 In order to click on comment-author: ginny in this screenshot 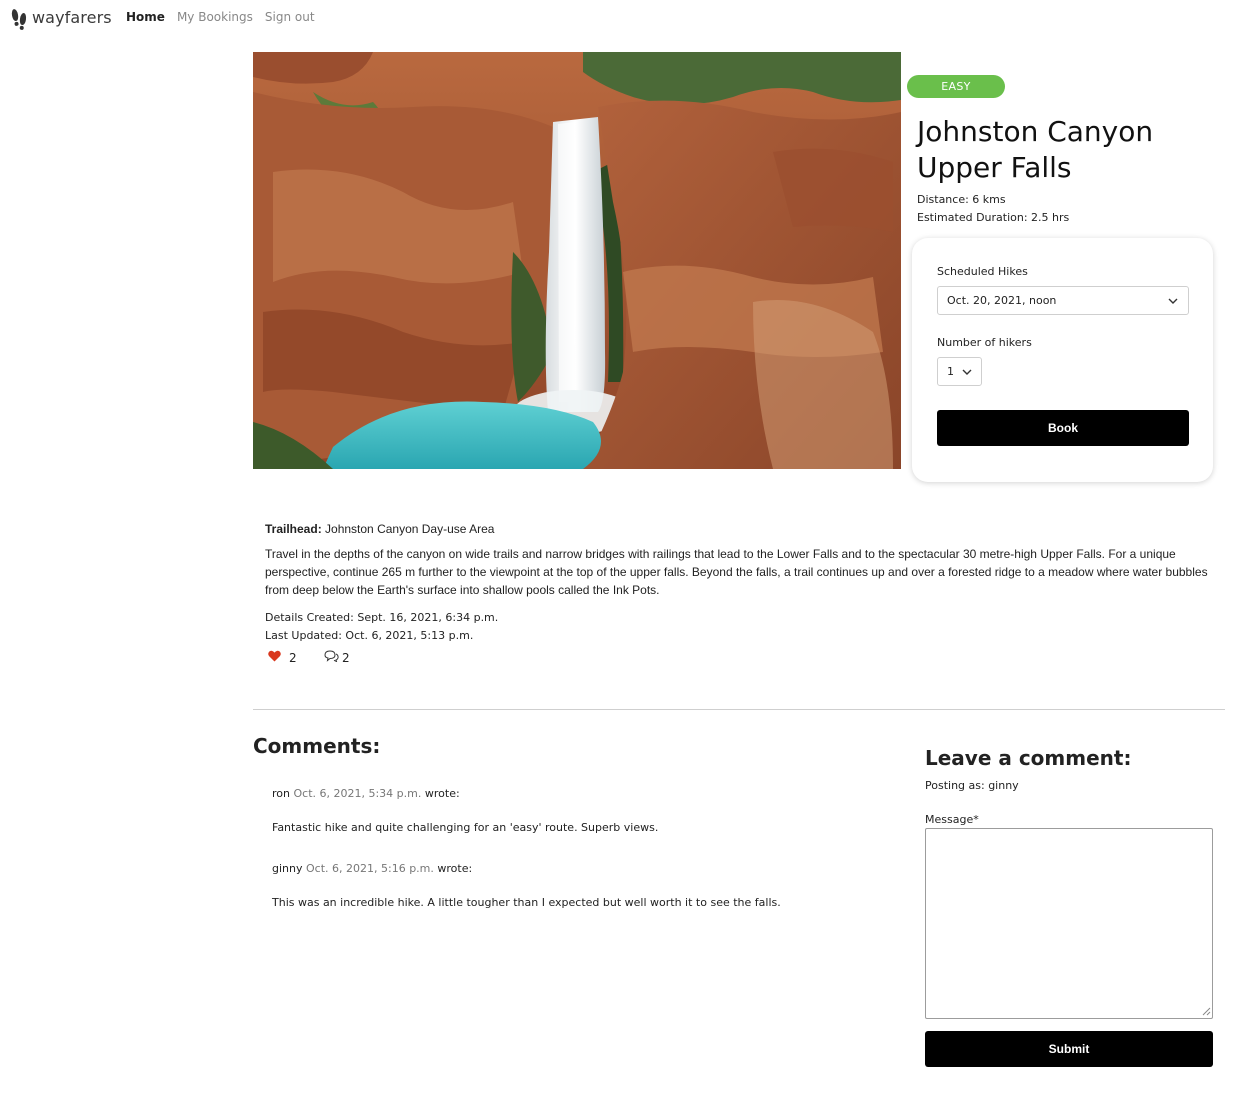, I will do `click(287, 868)`.